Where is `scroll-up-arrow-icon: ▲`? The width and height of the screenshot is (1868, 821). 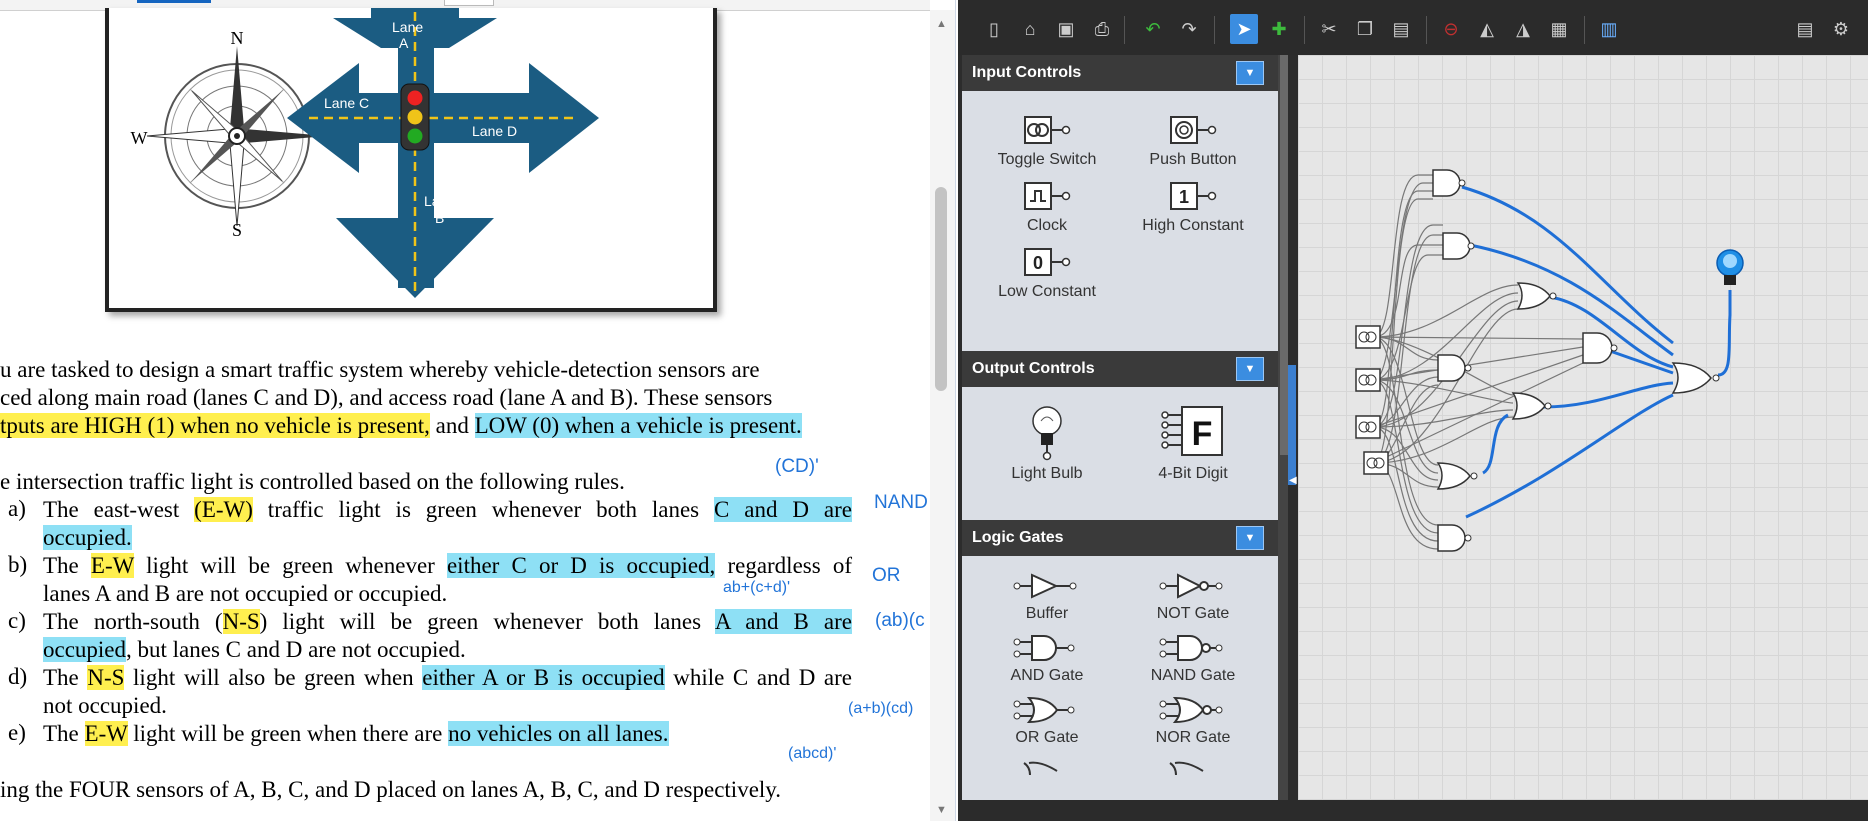 scroll-up-arrow-icon: ▲ is located at coordinates (941, 24).